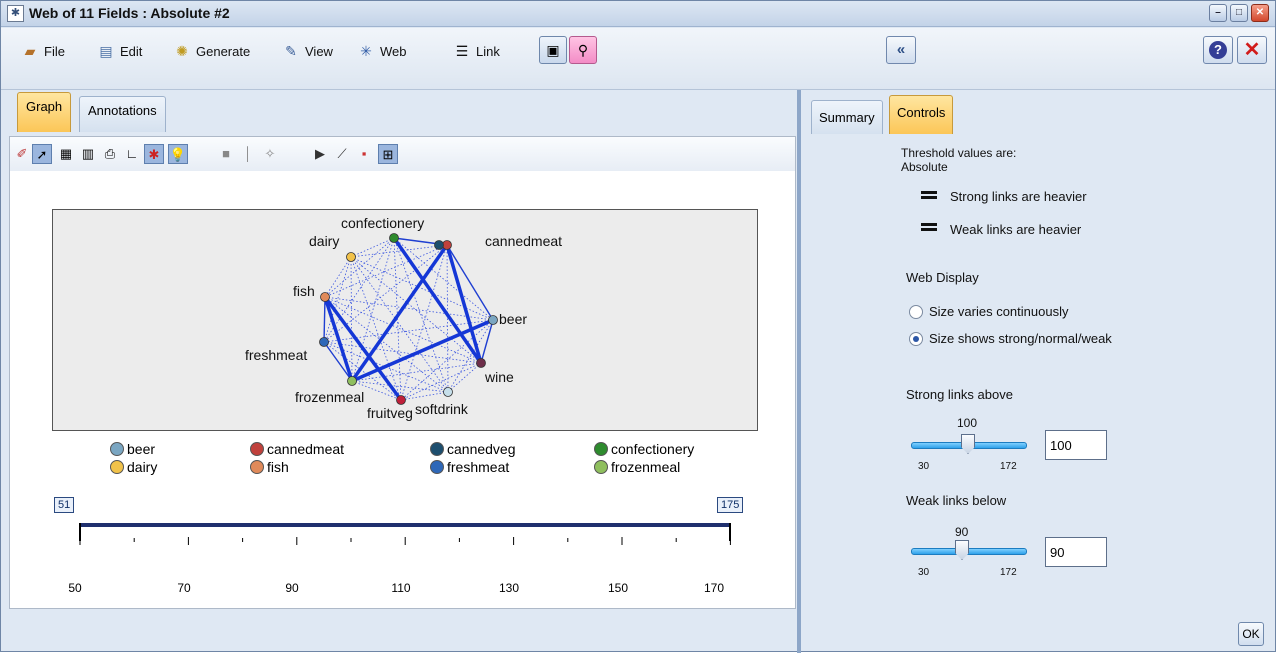 This screenshot has height=653, width=1276. Describe the element at coordinates (22, 154) in the screenshot. I see `brush-icon: ✐` at that location.